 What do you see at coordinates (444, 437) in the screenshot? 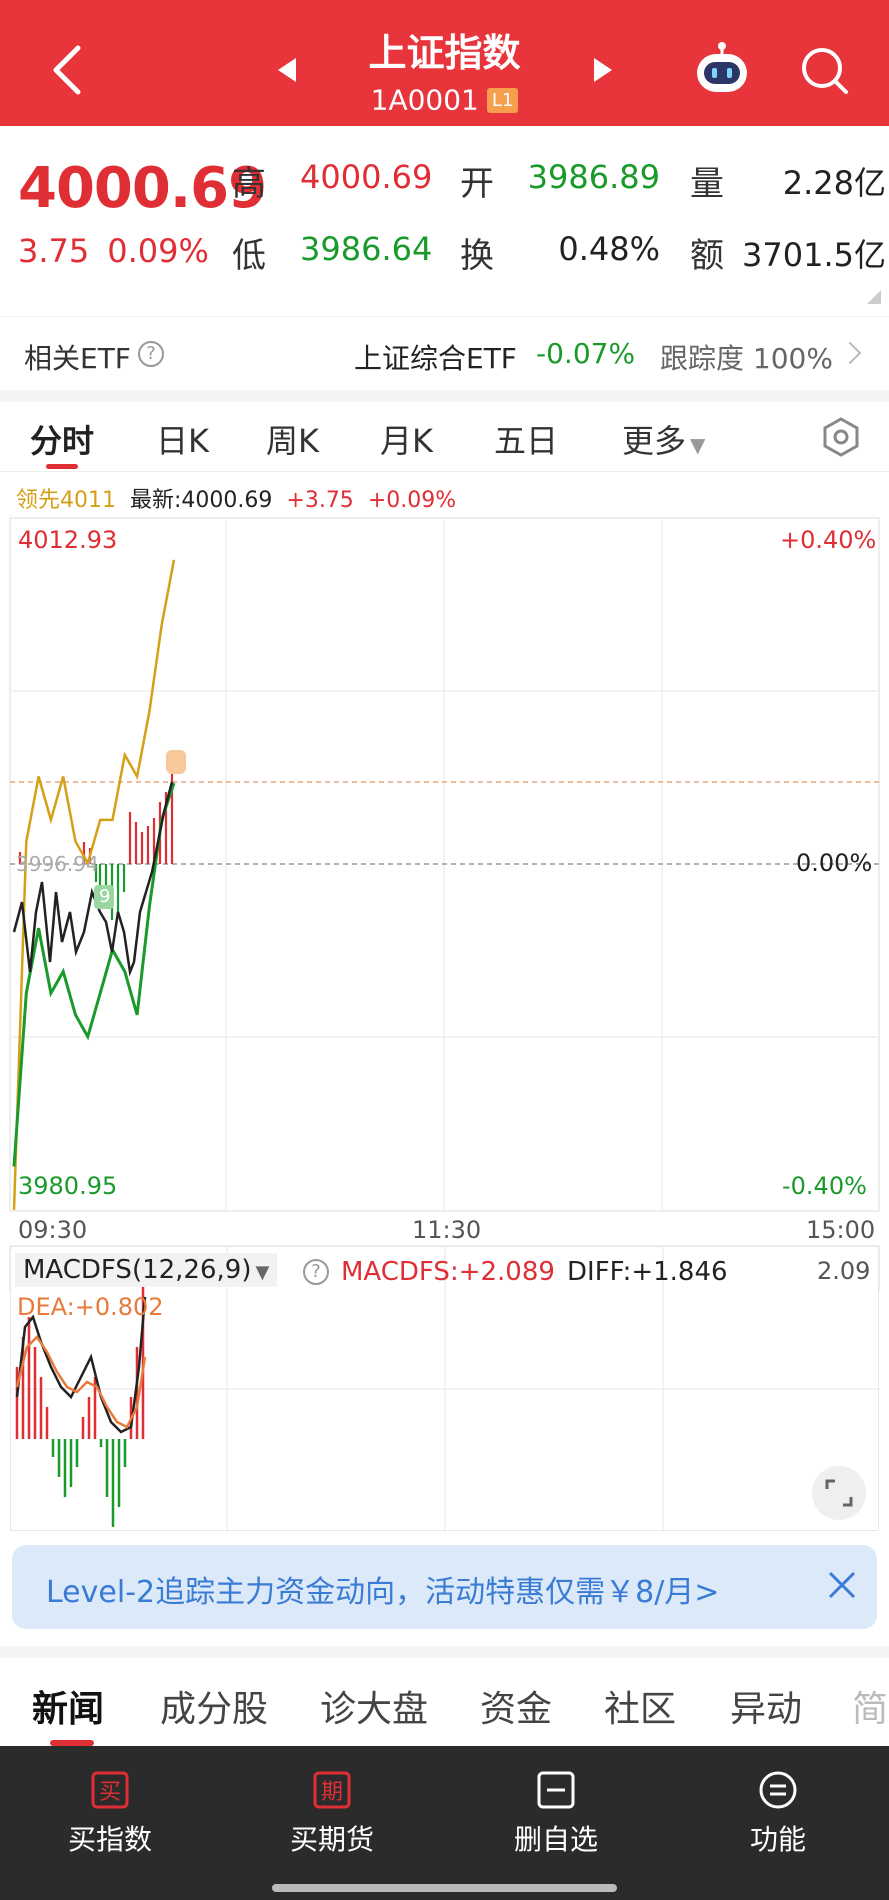
I see `chart-tabs: 分时 日K 周K 月K 五日 更多 ▼` at bounding box center [444, 437].